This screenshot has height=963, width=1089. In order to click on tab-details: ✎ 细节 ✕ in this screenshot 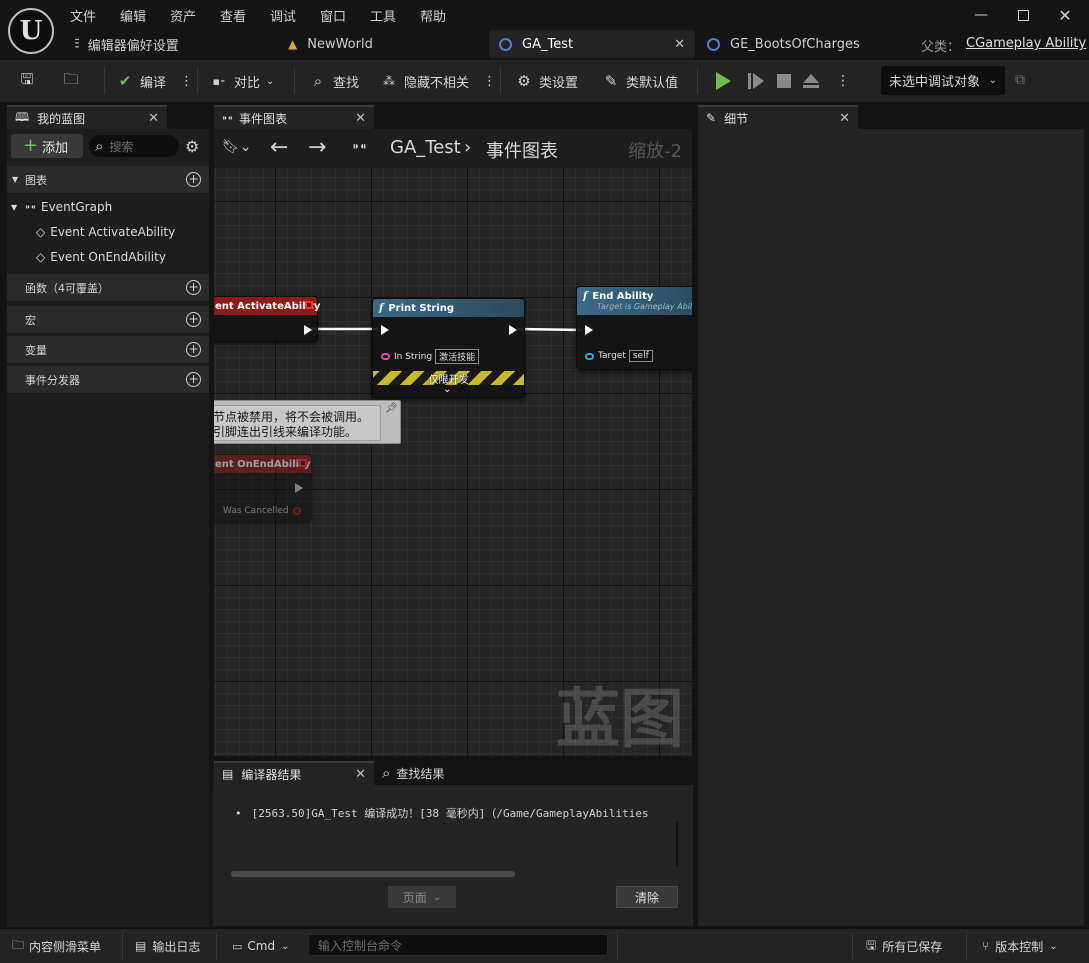, I will do `click(778, 117)`.